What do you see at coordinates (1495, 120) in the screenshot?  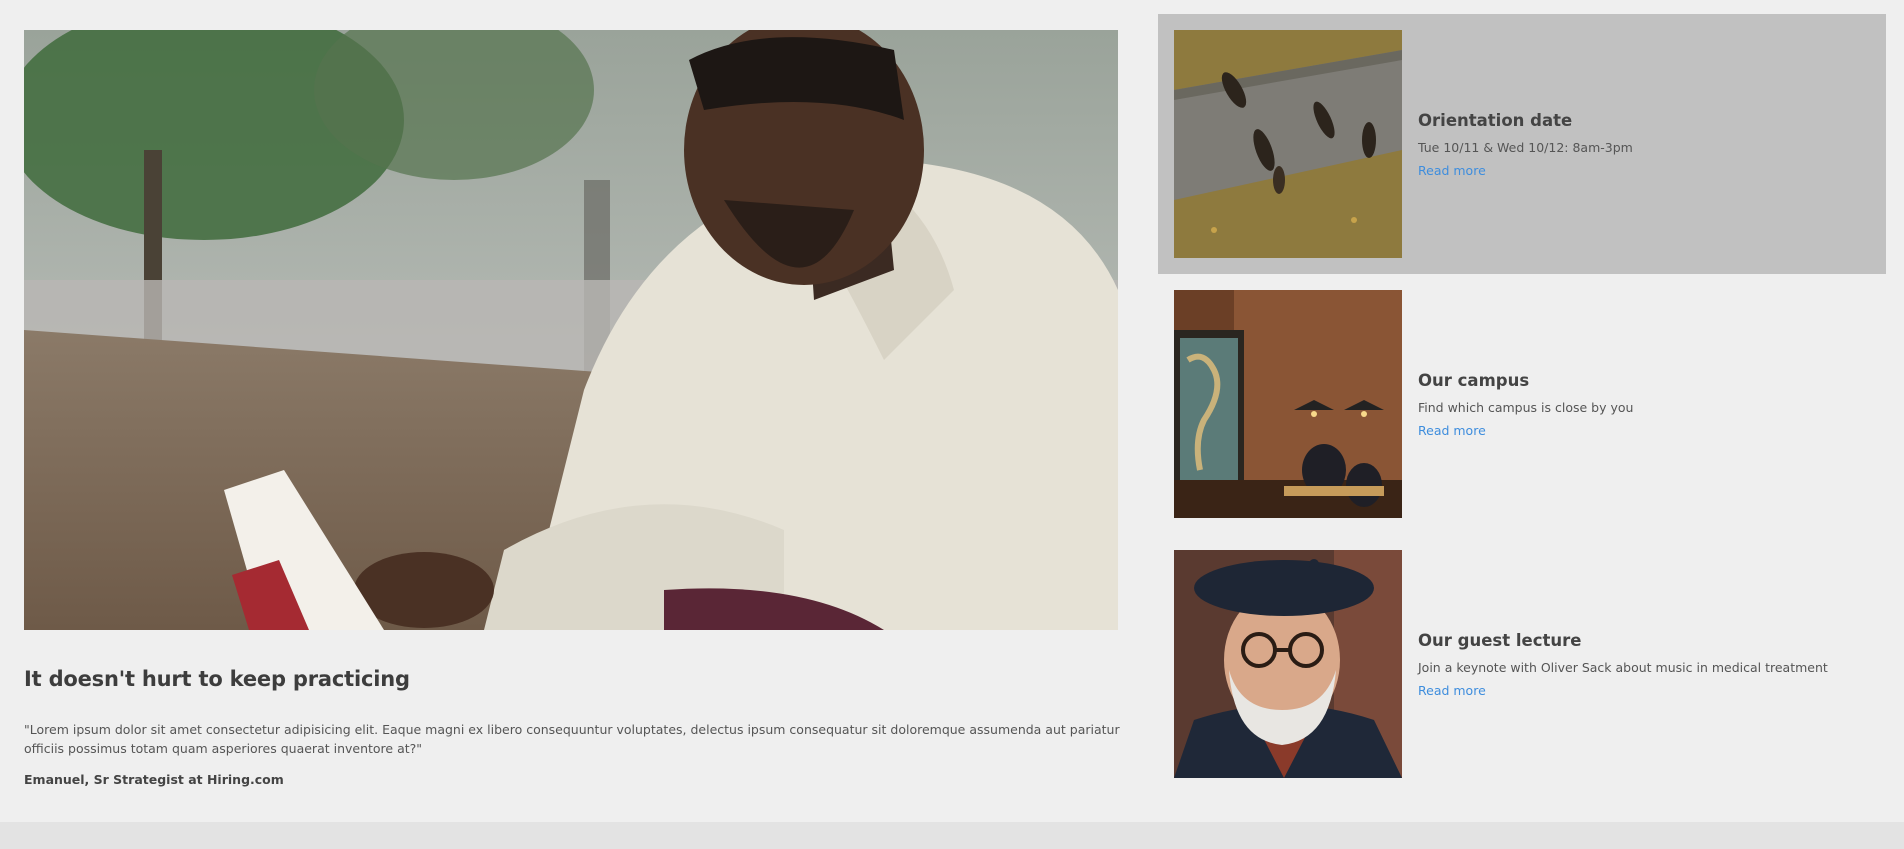 I see `event-title: Orientation date` at bounding box center [1495, 120].